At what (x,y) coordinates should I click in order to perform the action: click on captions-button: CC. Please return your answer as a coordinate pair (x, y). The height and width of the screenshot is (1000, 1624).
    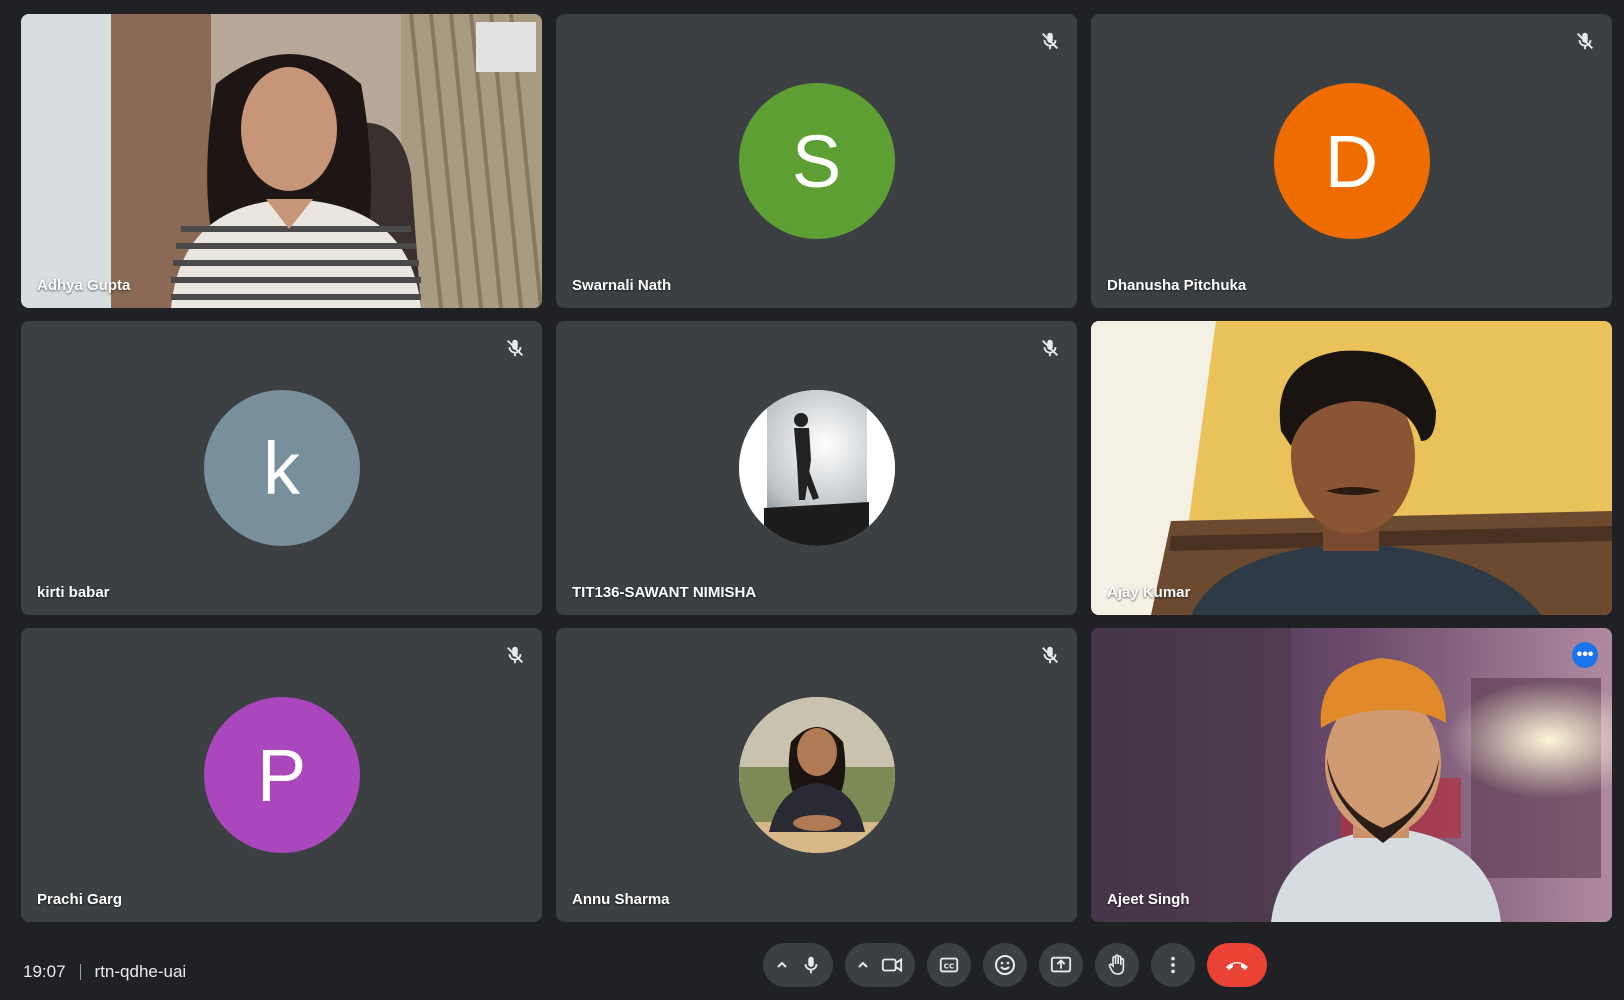
    Looking at the image, I should click on (949, 965).